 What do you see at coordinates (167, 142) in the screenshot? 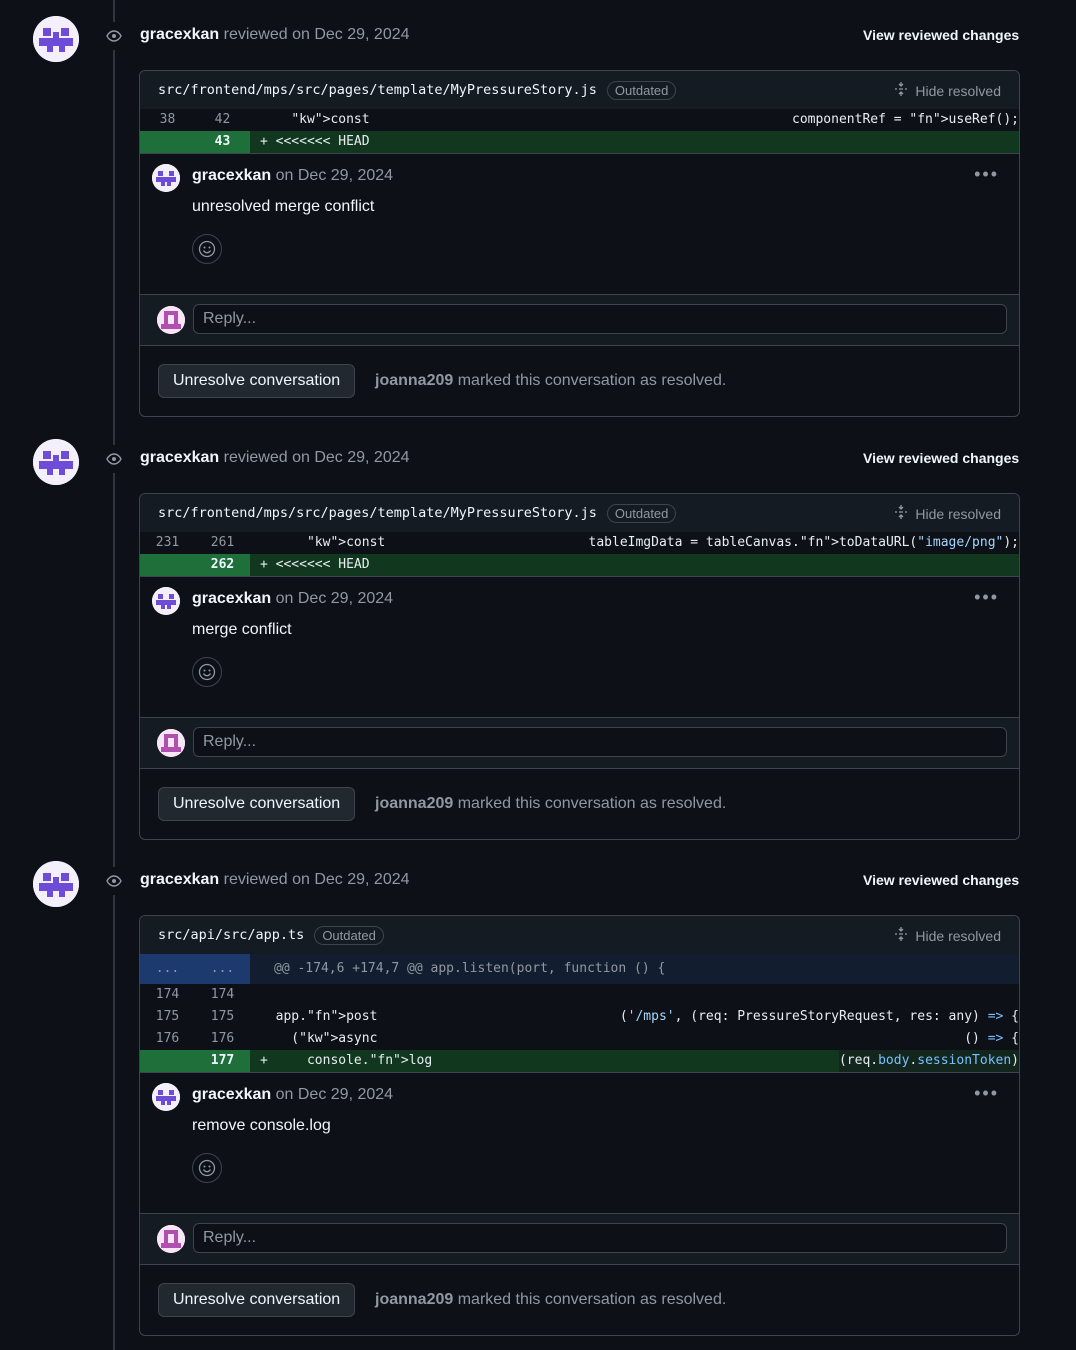
I see `old-line-number` at bounding box center [167, 142].